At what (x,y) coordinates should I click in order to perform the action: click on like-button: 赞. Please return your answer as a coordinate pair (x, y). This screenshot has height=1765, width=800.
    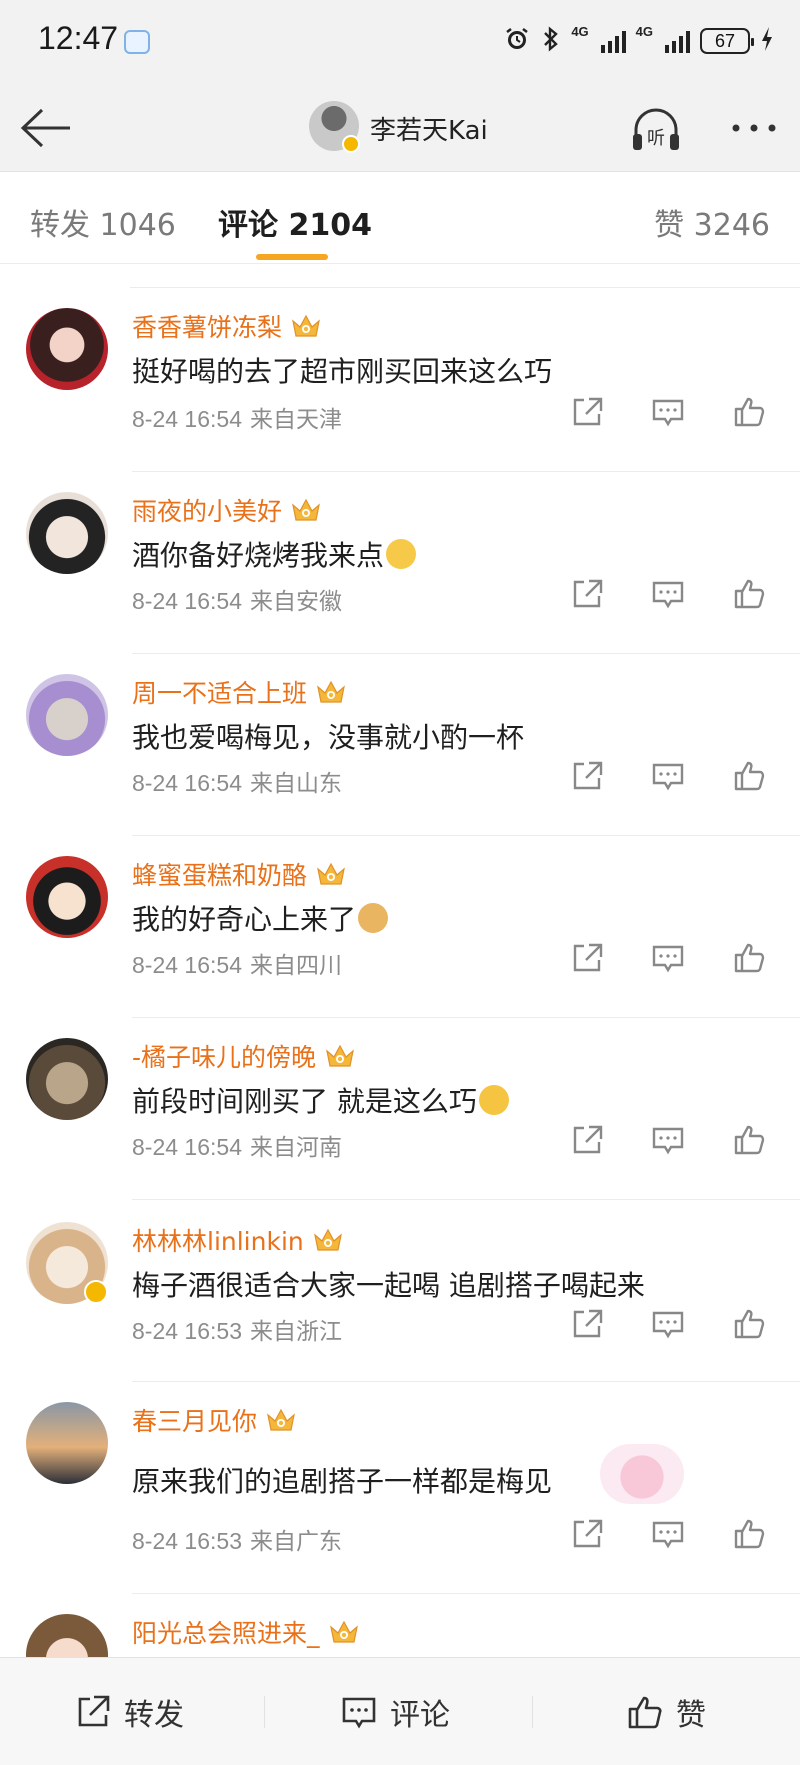
    Looking at the image, I should click on (666, 1712).